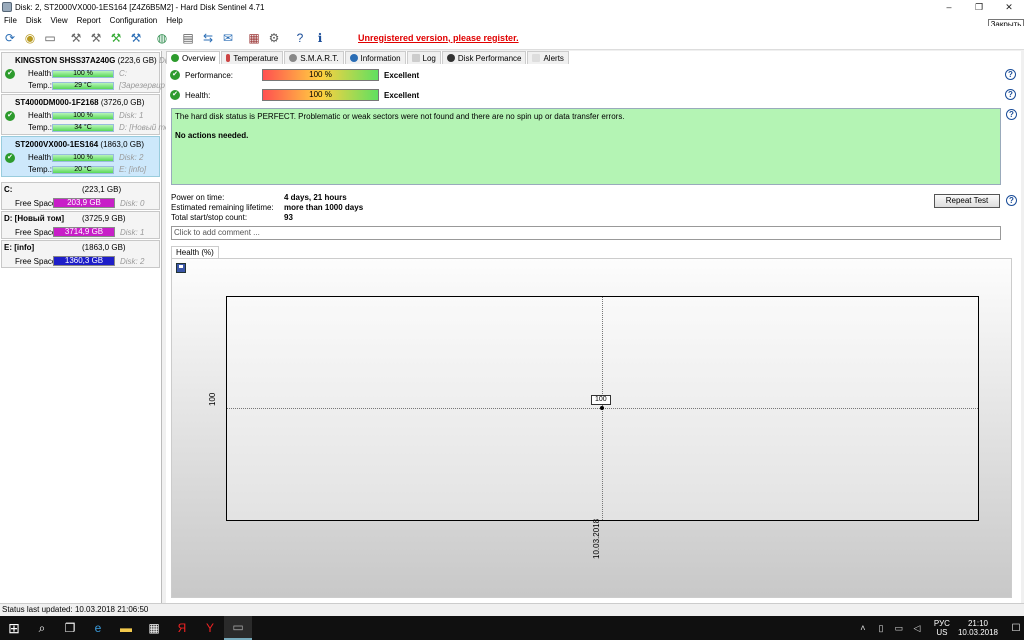 The image size is (1024, 640). Describe the element at coordinates (122, 102) in the screenshot. I see `disk-size: (3726,0 GB)` at that location.